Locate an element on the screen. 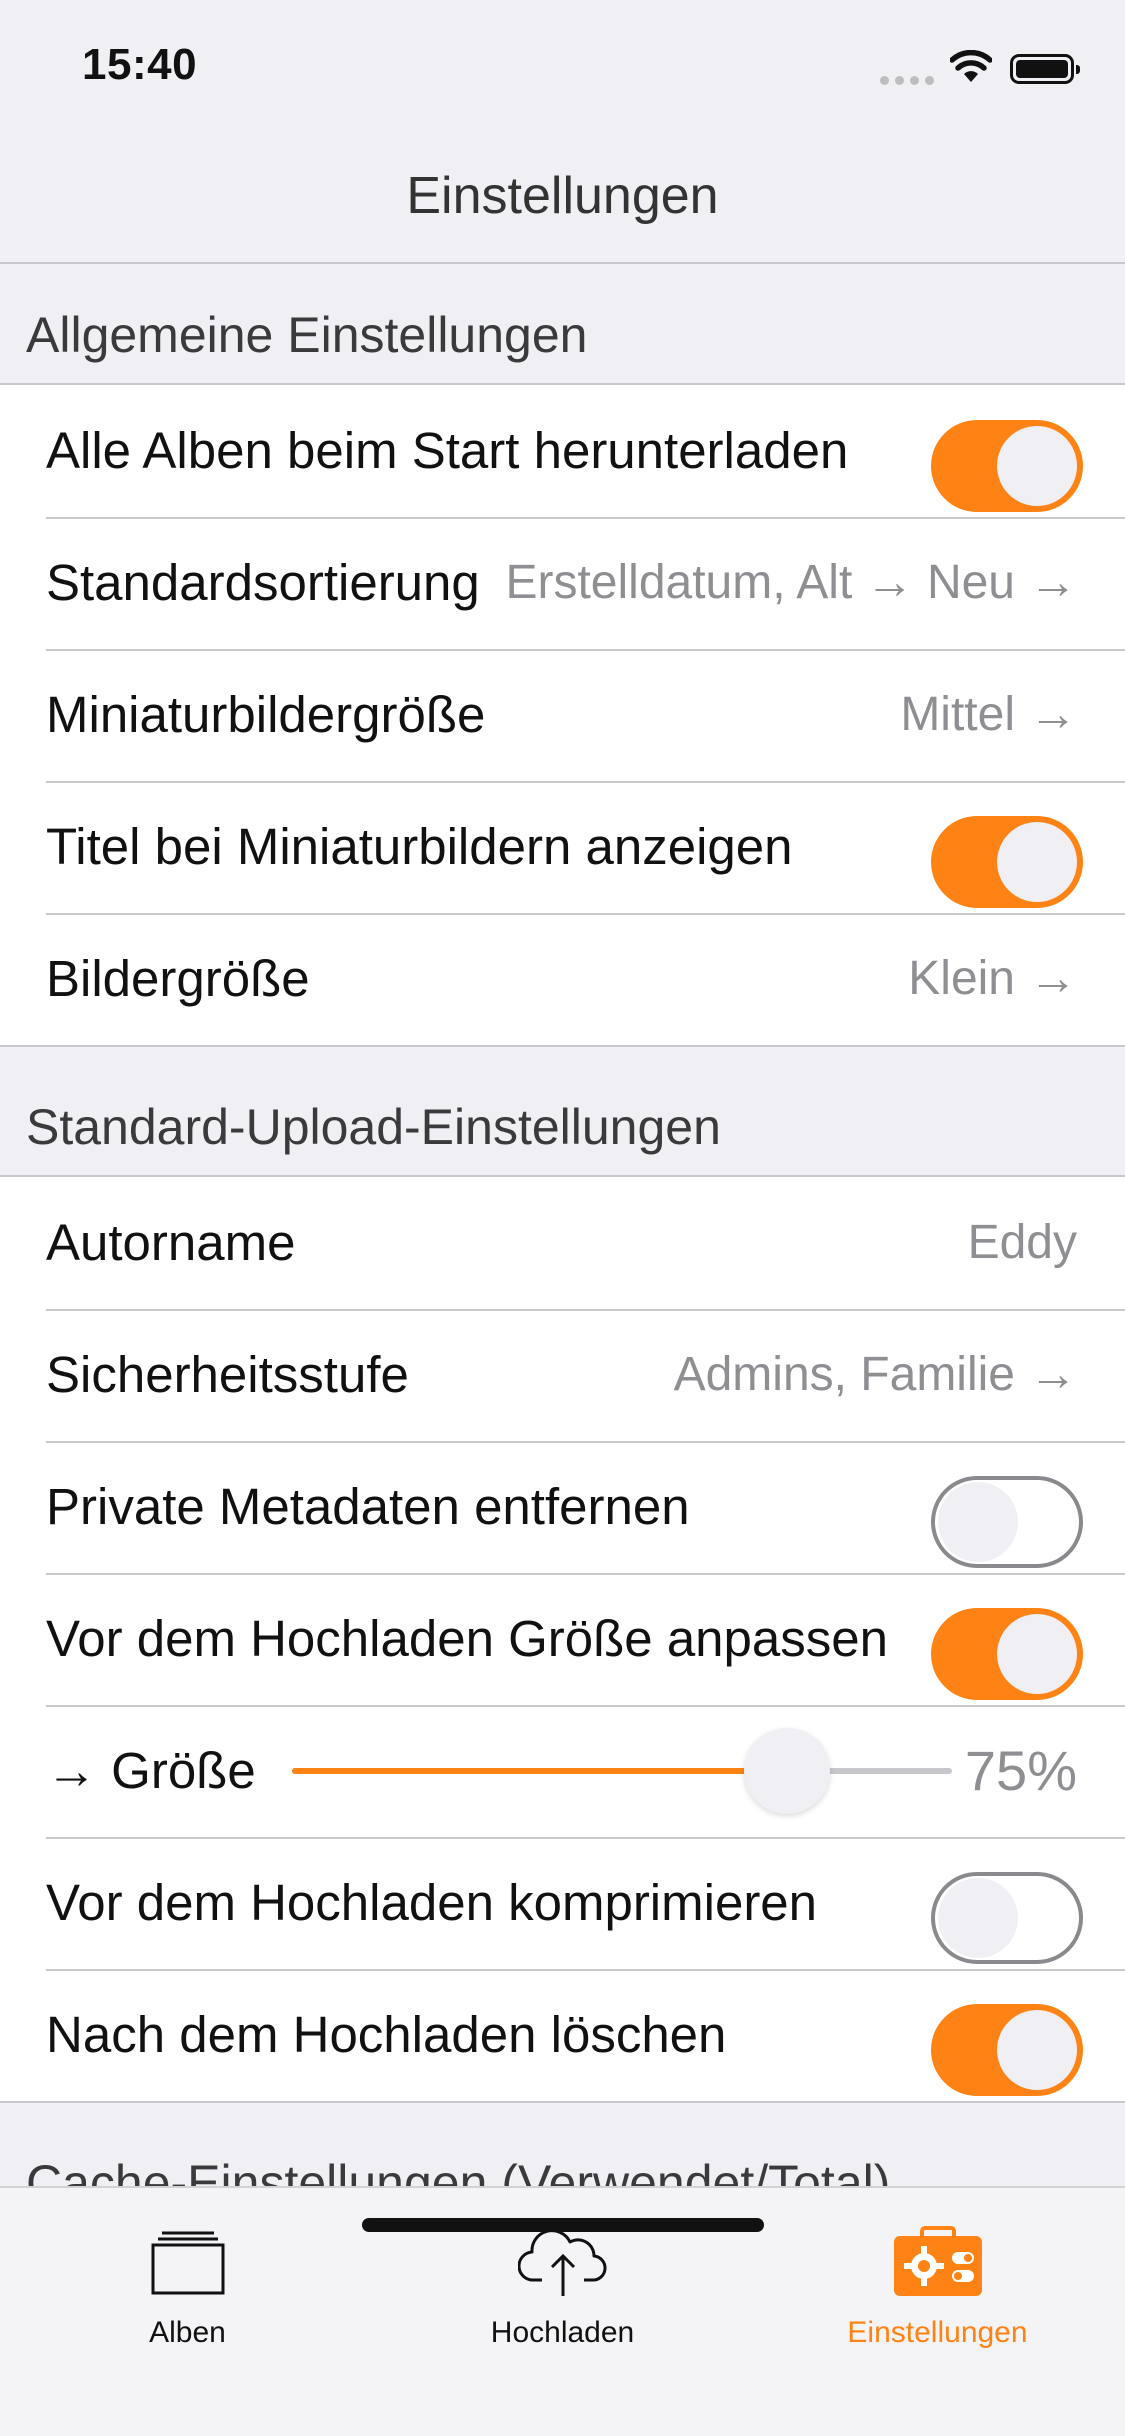 This screenshot has width=1125, height=2436. image-size-row: Bildergröße Klein → is located at coordinates (562, 979).